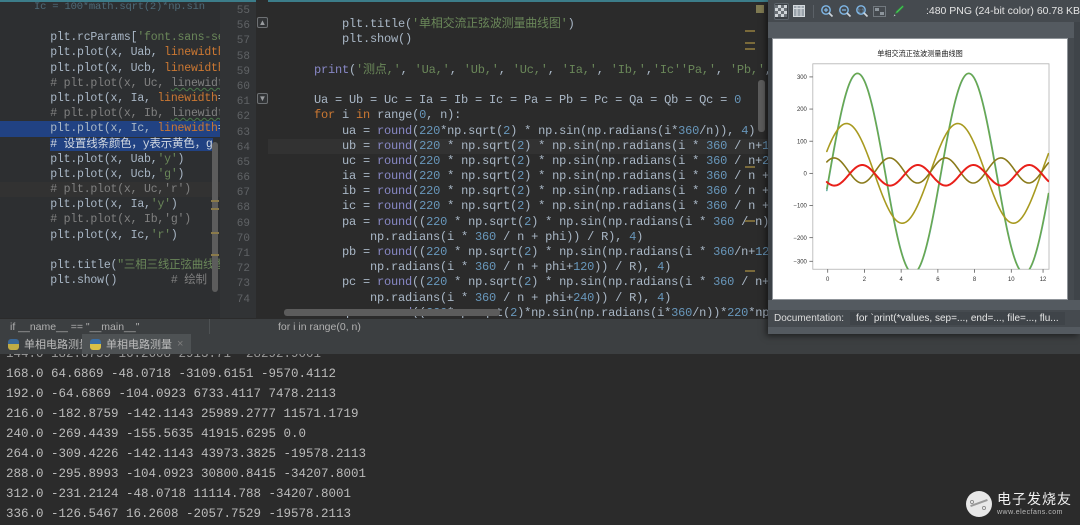 The height and width of the screenshot is (525, 1080). What do you see at coordinates (827, 11) in the screenshot?
I see `zoom-in-icon` at bounding box center [827, 11].